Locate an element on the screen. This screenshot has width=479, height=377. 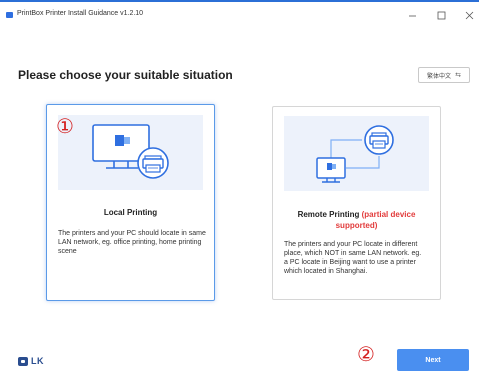
remote-printing-title-text: Remote Printing is located at coordinates (328, 214).